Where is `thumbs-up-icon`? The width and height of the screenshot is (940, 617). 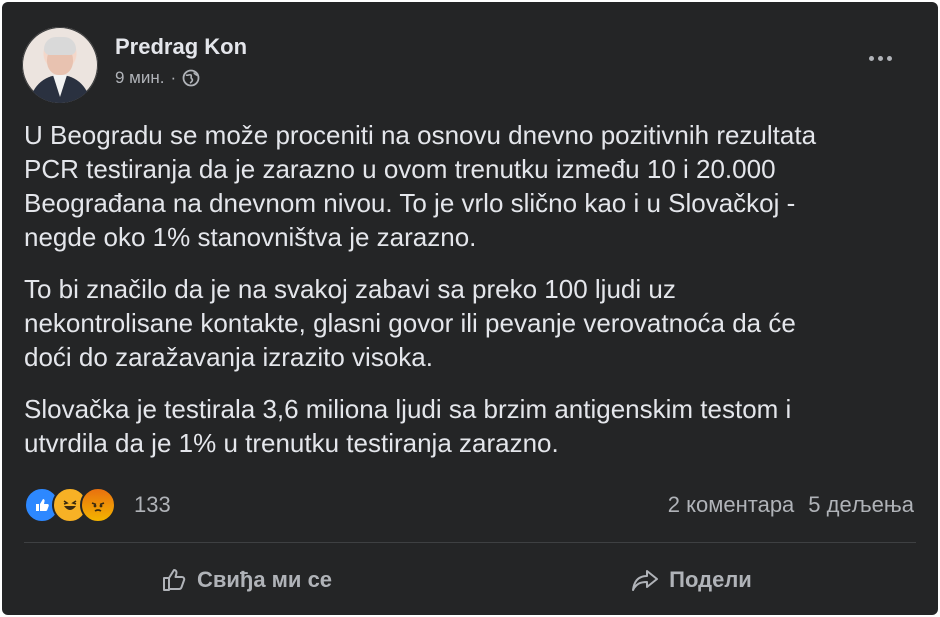 thumbs-up-icon is located at coordinates (174, 580).